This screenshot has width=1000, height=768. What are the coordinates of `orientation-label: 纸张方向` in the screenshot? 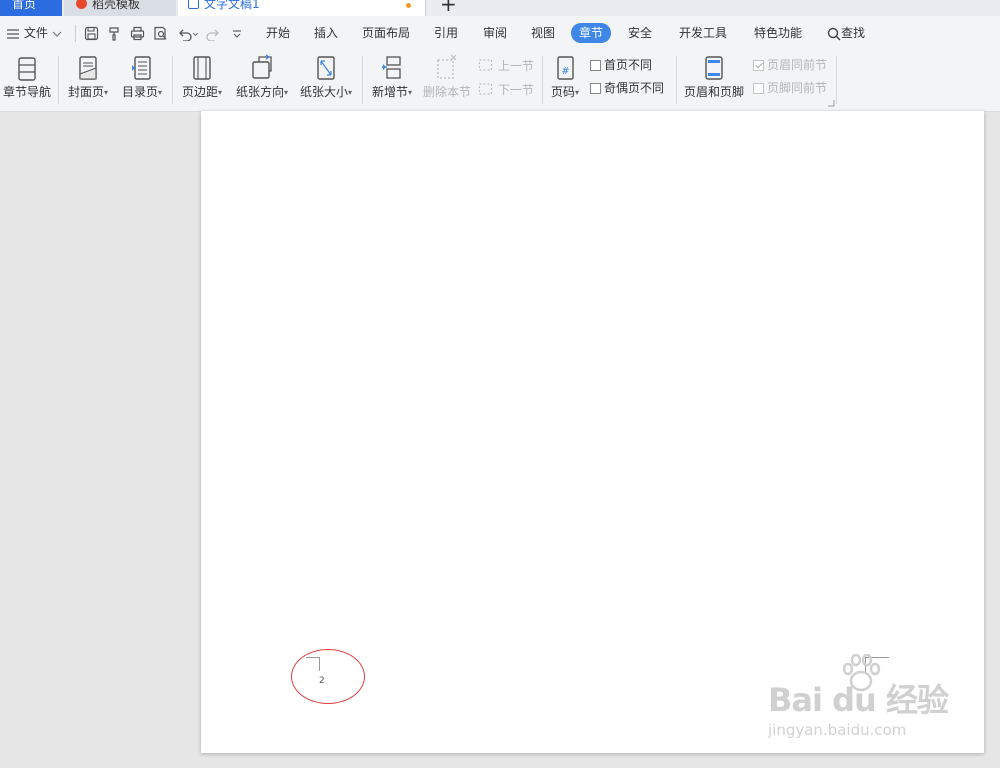 It's located at (259, 92).